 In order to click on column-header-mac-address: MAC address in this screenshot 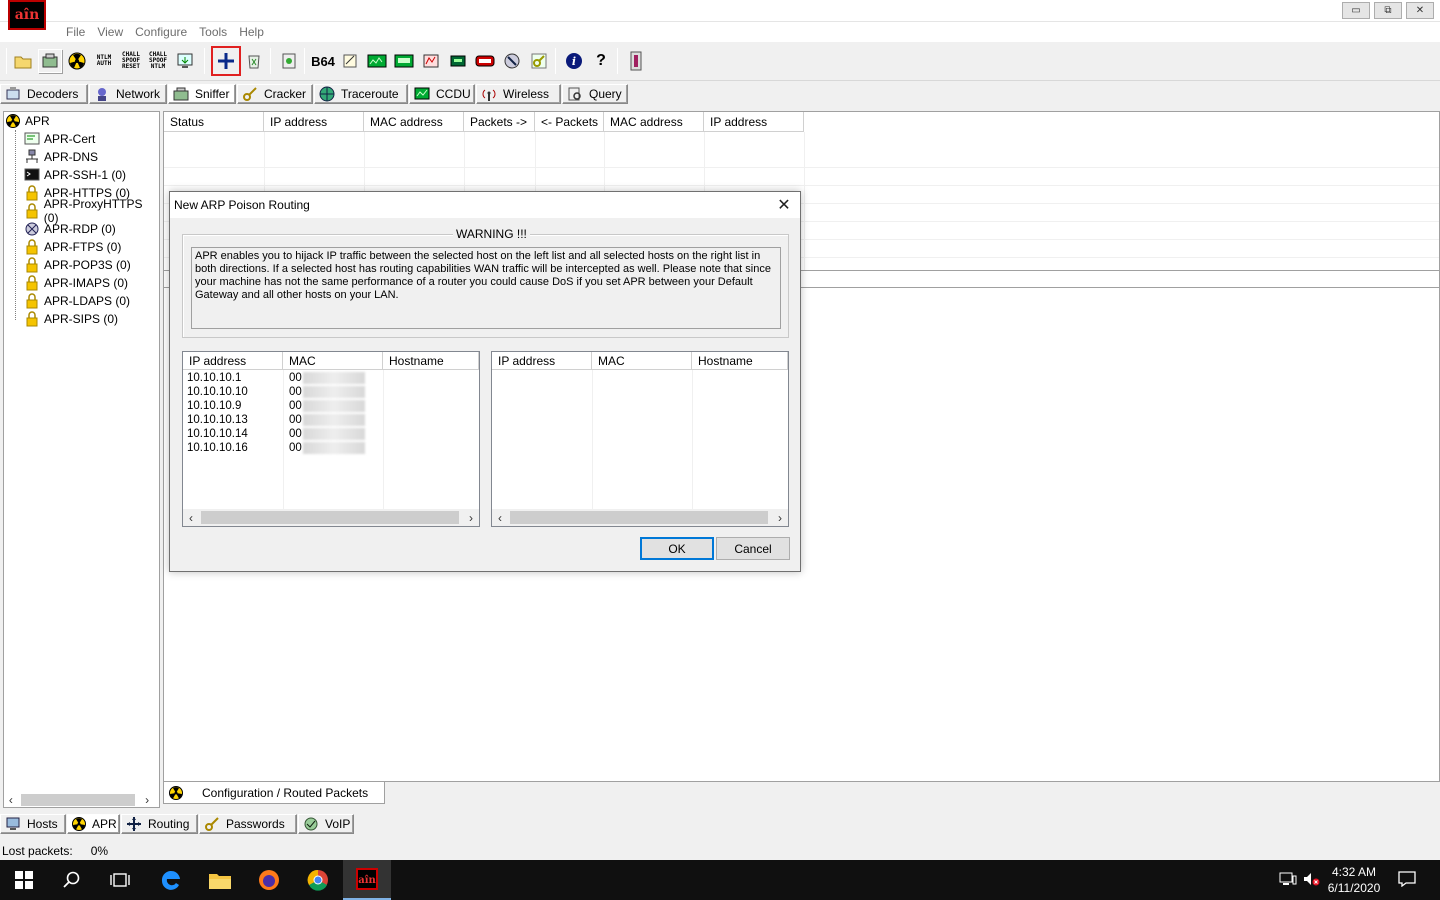, I will do `click(414, 122)`.